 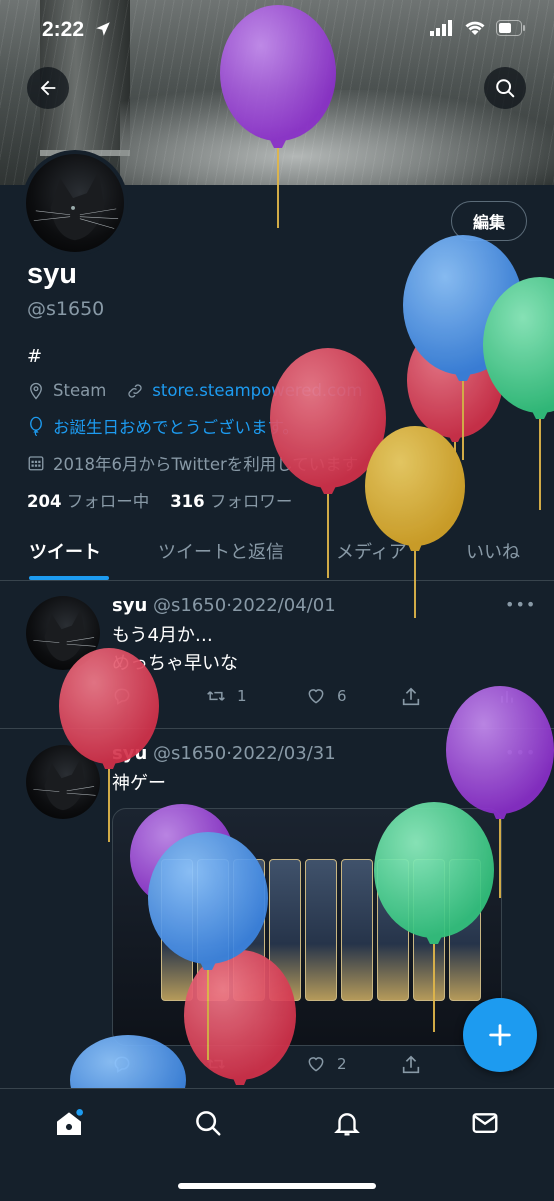 What do you see at coordinates (52, 274) in the screenshot?
I see `display-name: syu` at bounding box center [52, 274].